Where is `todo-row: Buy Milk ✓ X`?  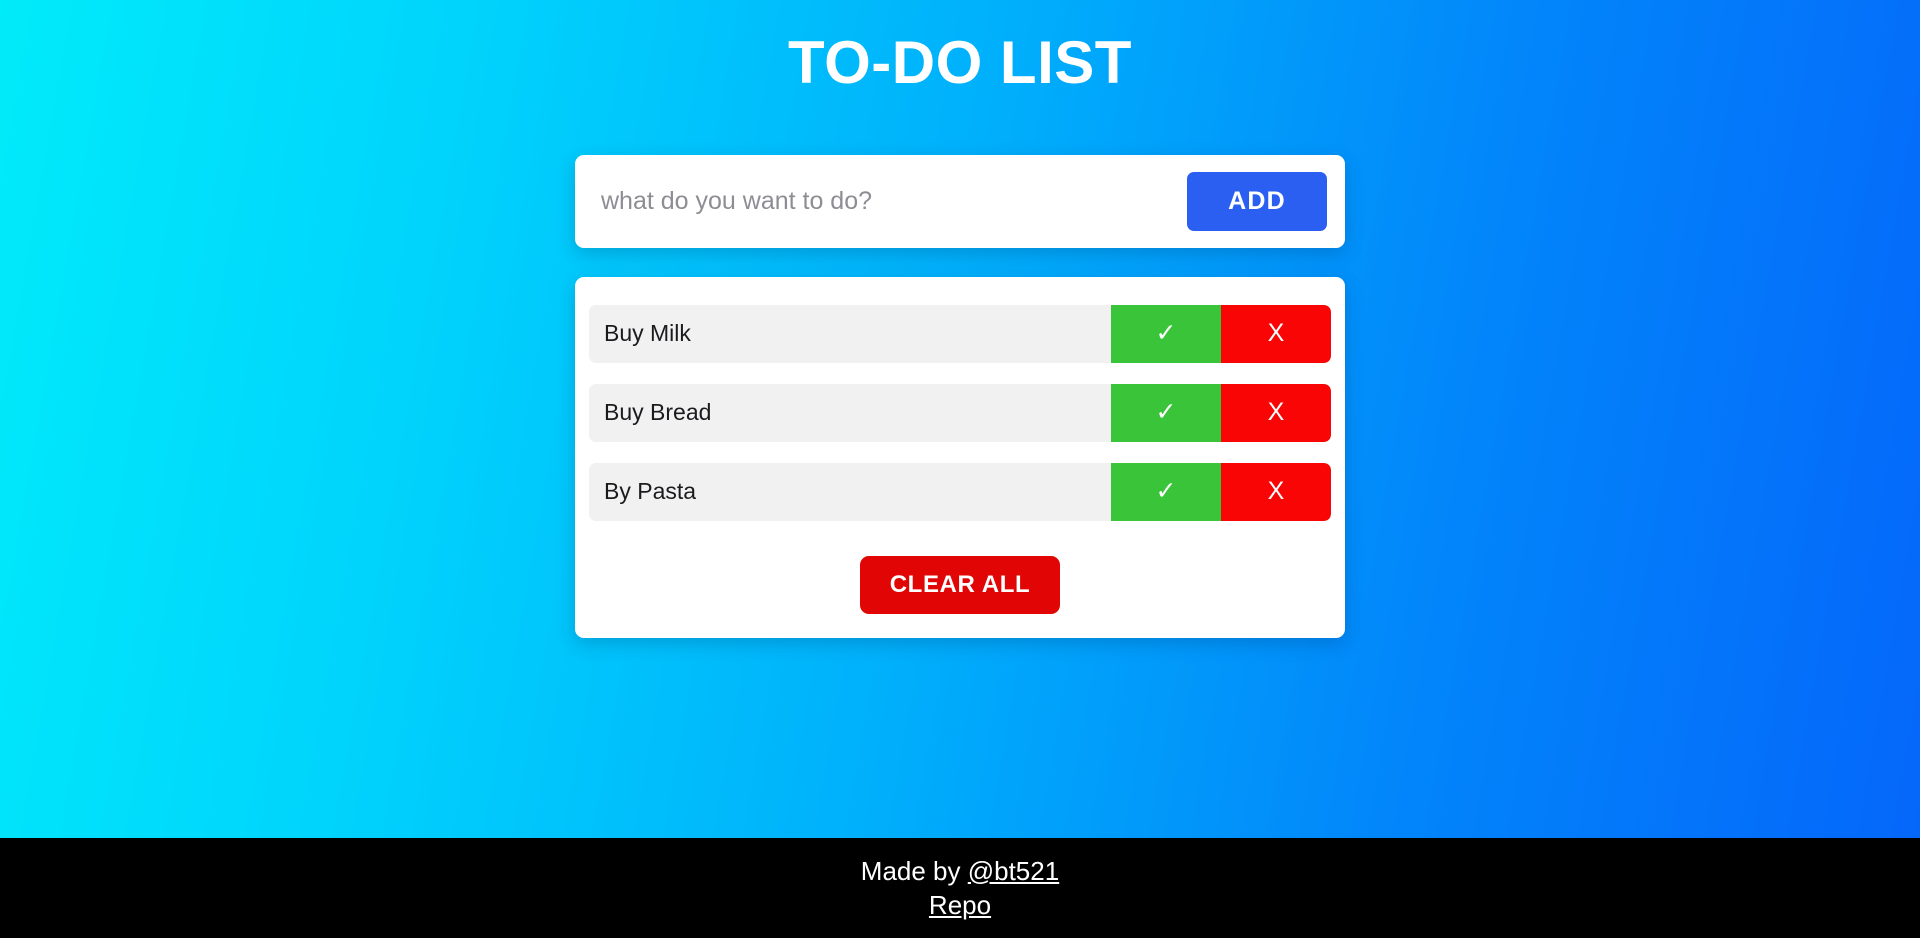
todo-row: Buy Milk ✓ X is located at coordinates (960, 333).